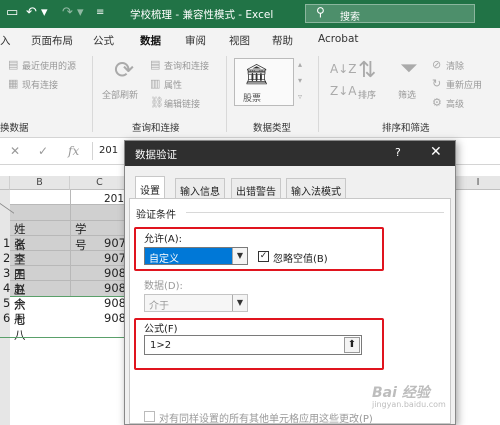 The image size is (500, 425). I want to click on search-icon: ⚲, so click(320, 12).